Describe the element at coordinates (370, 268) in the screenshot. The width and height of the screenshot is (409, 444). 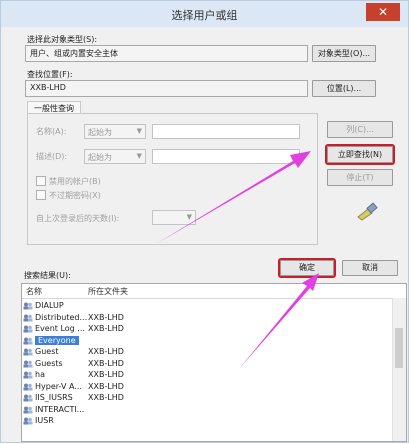
I see `cancel-button: 取消` at that location.